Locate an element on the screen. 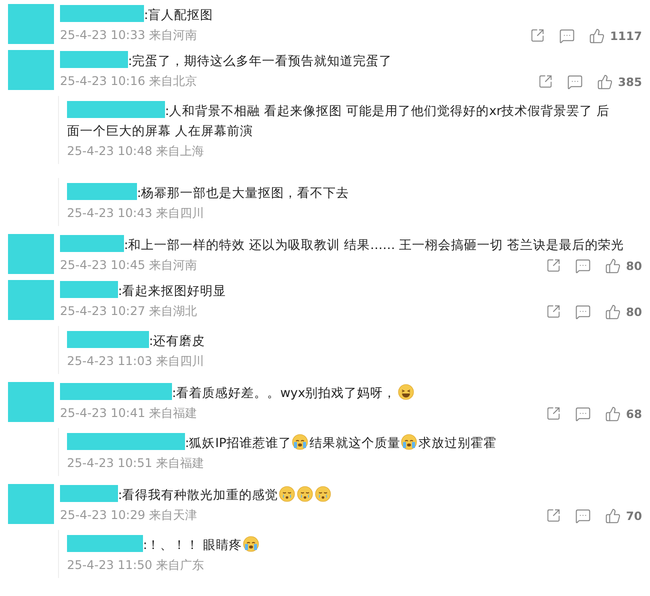 Image resolution: width=650 pixels, height=596 pixels. comment-text: :盲人配抠图 is located at coordinates (179, 14).